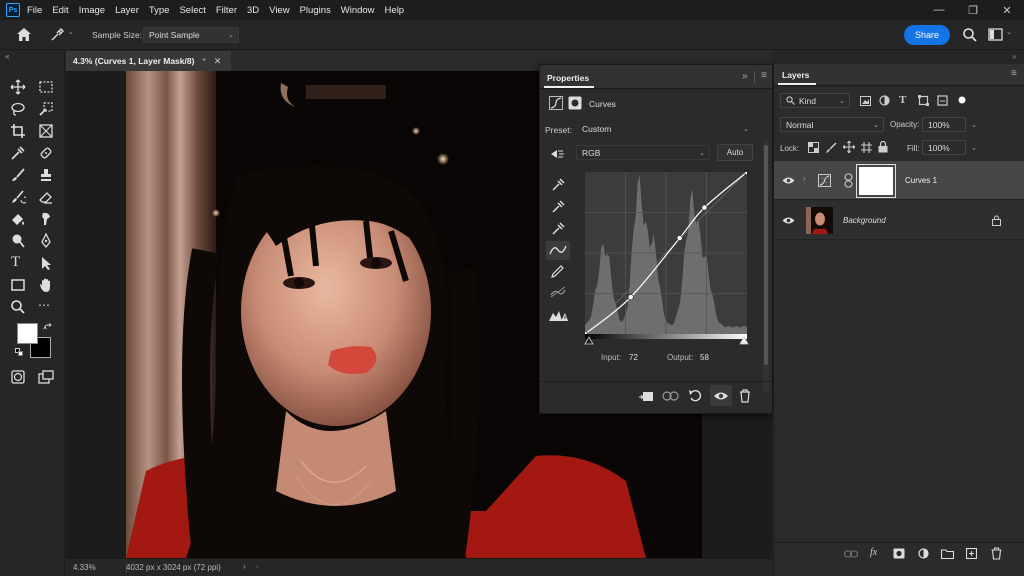  Describe the element at coordinates (558, 250) in the screenshot. I see `point-mode-button` at that location.